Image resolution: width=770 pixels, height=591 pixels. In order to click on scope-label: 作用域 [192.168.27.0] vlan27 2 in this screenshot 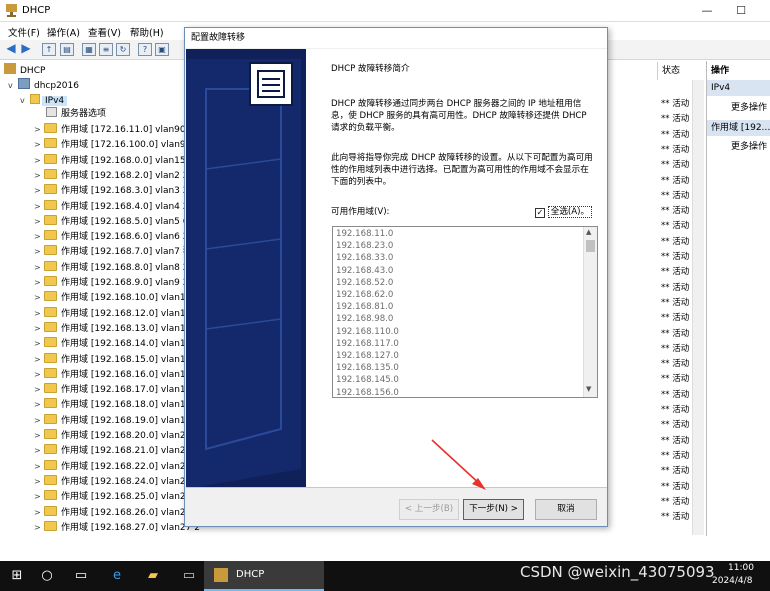, I will do `click(130, 527)`.